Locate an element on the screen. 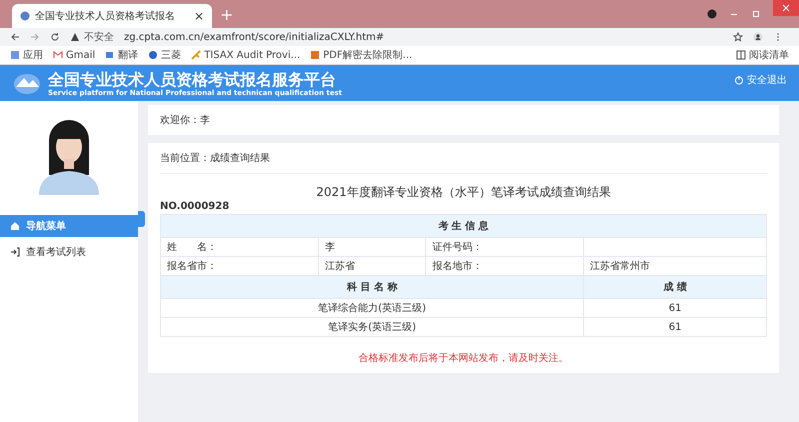 Image resolution: width=799 pixels, height=422 pixels. bookmark: 翻译 is located at coordinates (121, 55).